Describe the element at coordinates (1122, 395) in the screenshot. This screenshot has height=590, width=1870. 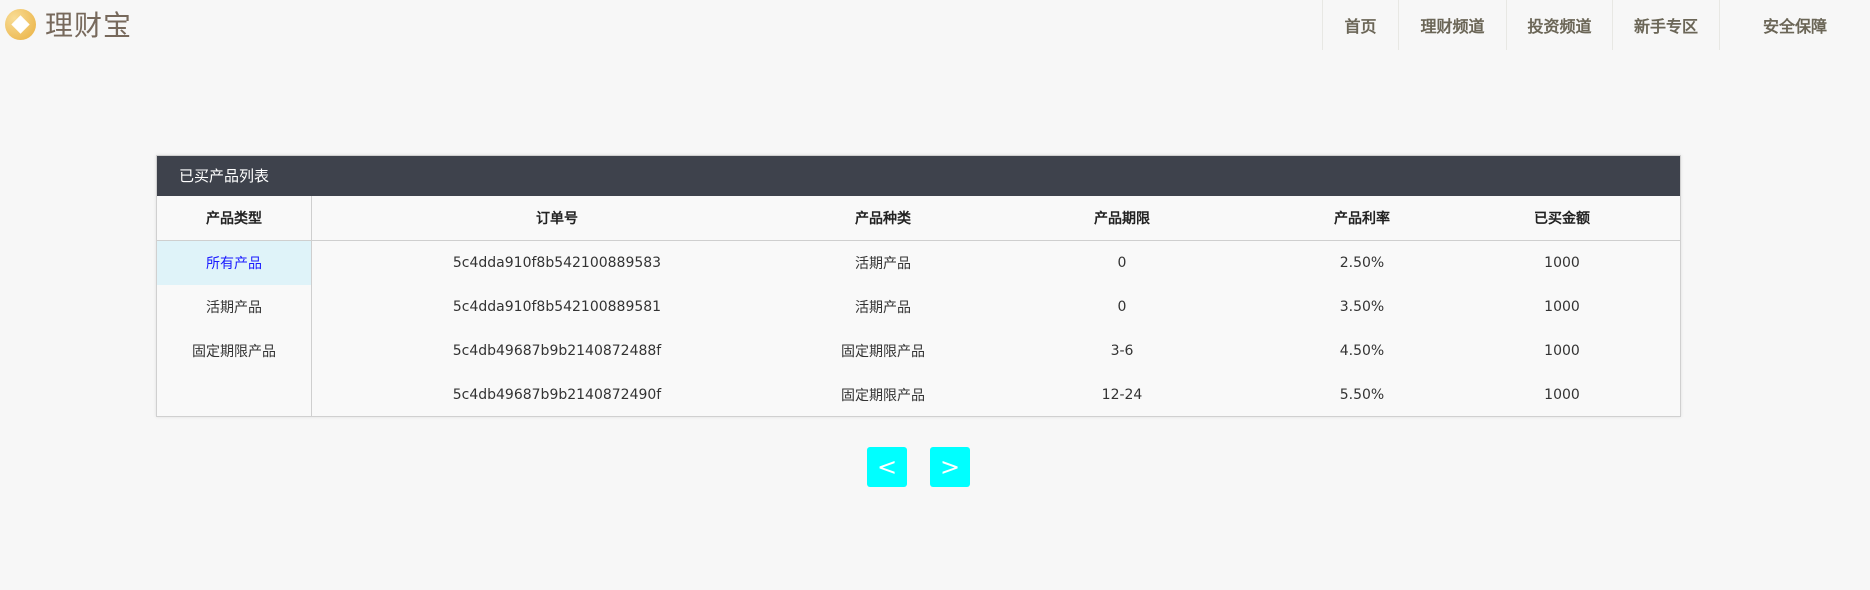
I see `cell-term: 12-24` at that location.